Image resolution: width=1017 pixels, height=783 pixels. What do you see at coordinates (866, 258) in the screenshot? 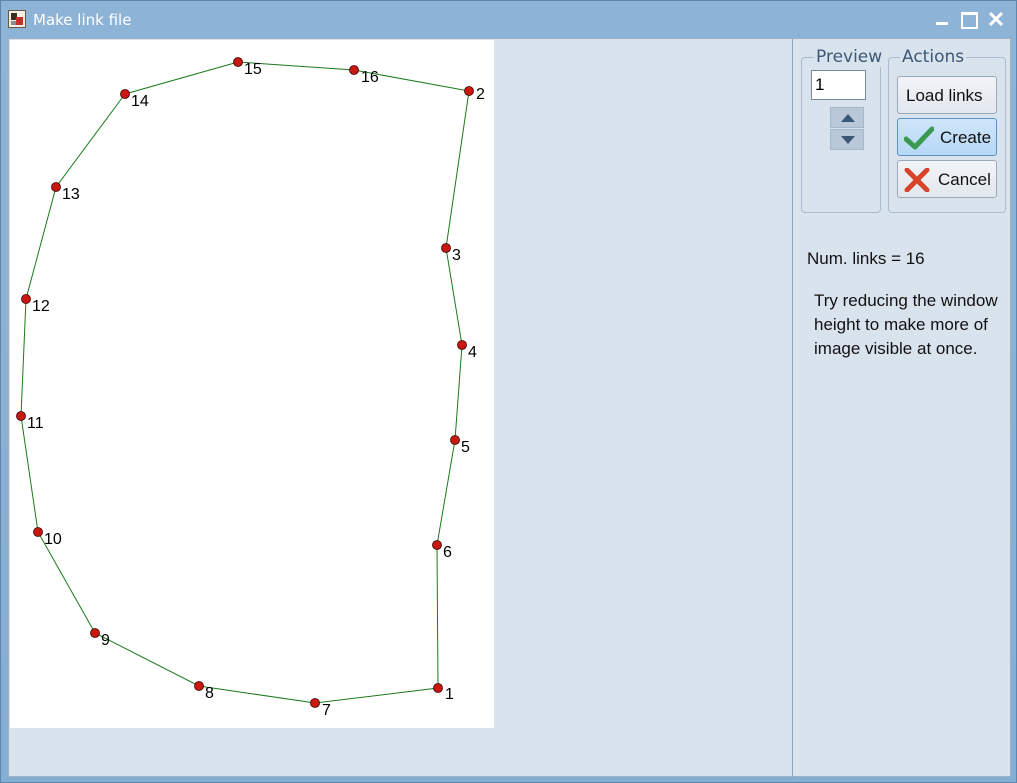
I see `num-links-text: Num. links = 16` at bounding box center [866, 258].